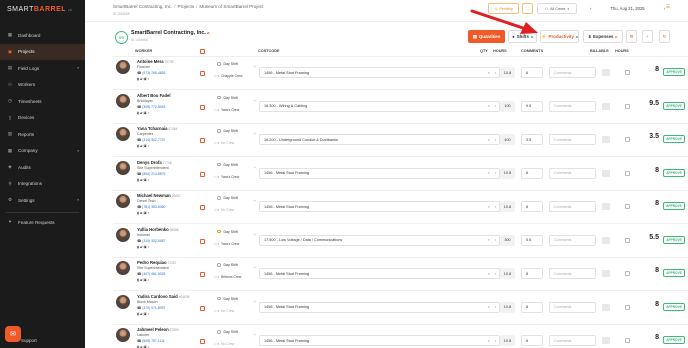 The width and height of the screenshot is (688, 348). Describe the element at coordinates (42, 200) in the screenshot. I see `sidebar-item-settings: ⚙ Settings ▾` at that location.